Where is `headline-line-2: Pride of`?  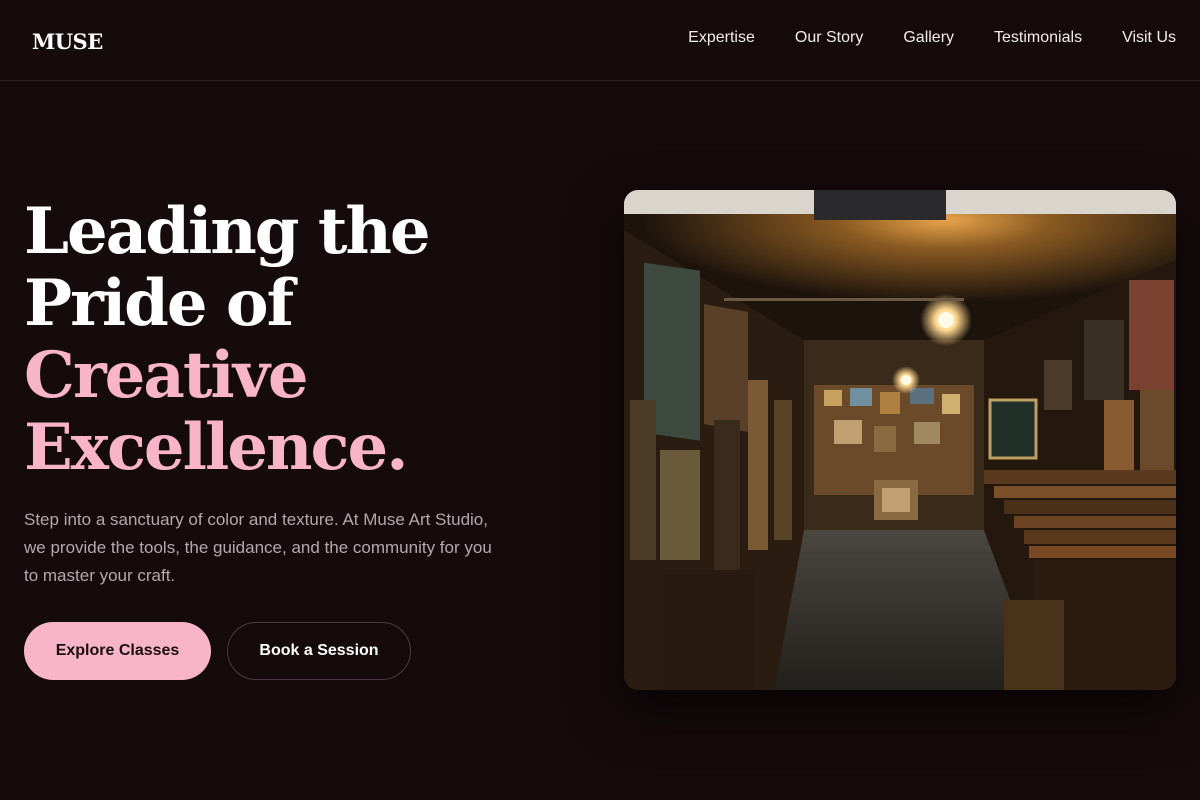 headline-line-2: Pride of is located at coordinates (159, 303).